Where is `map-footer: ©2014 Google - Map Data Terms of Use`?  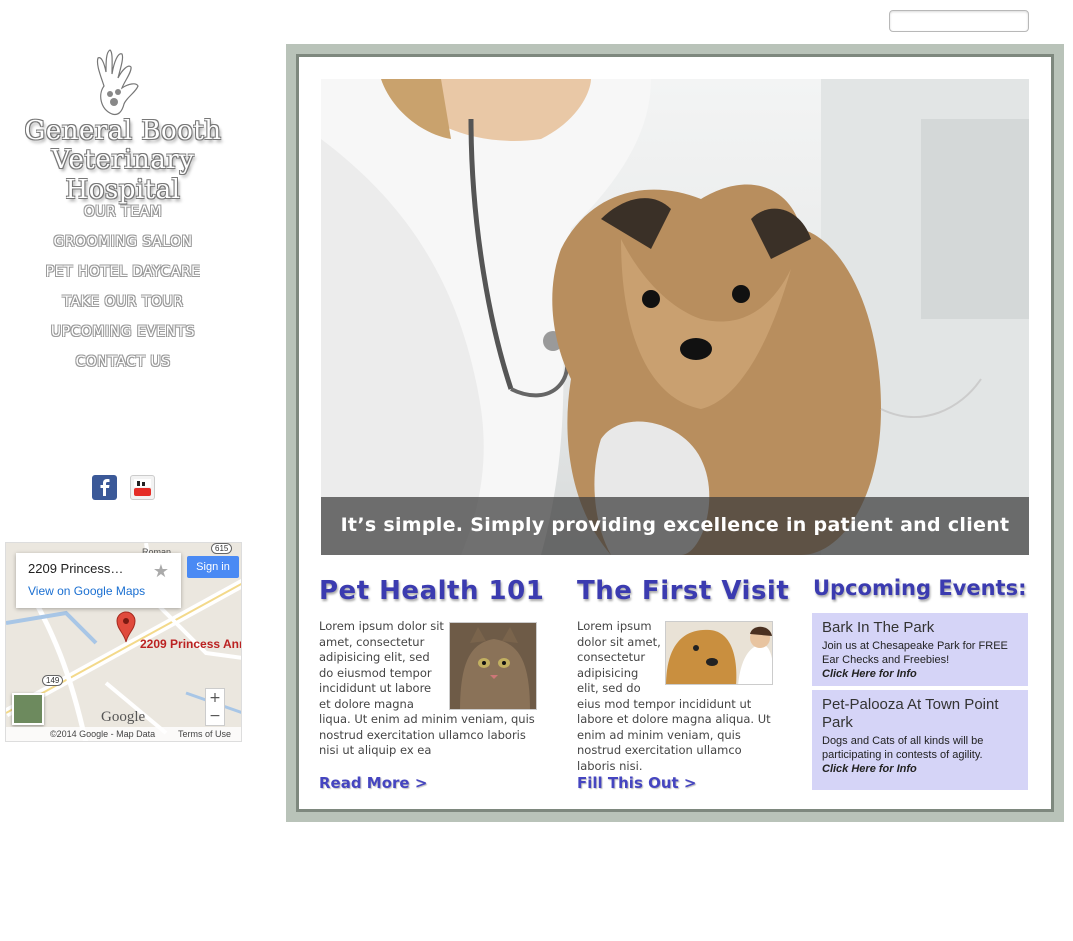 map-footer: ©2014 Google - Map Data Terms of Use is located at coordinates (123, 734).